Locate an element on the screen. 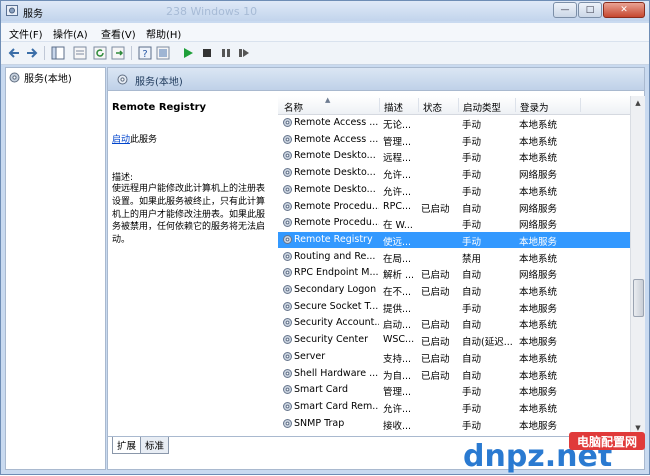 This screenshot has height=476, width=650. forward-icon is located at coordinates (32, 53).